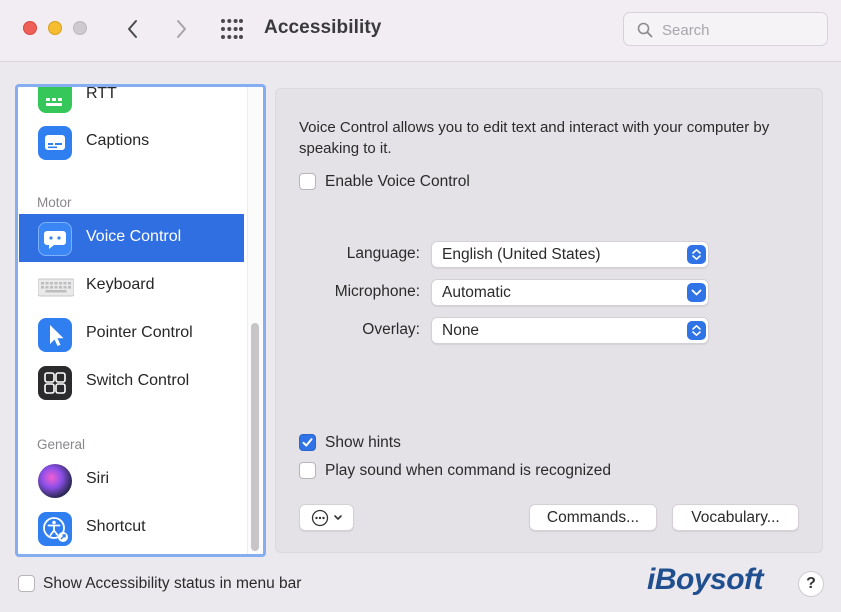 This screenshot has height=612, width=841. I want to click on show-status-in-menu-bar-checkbox, so click(26, 583).